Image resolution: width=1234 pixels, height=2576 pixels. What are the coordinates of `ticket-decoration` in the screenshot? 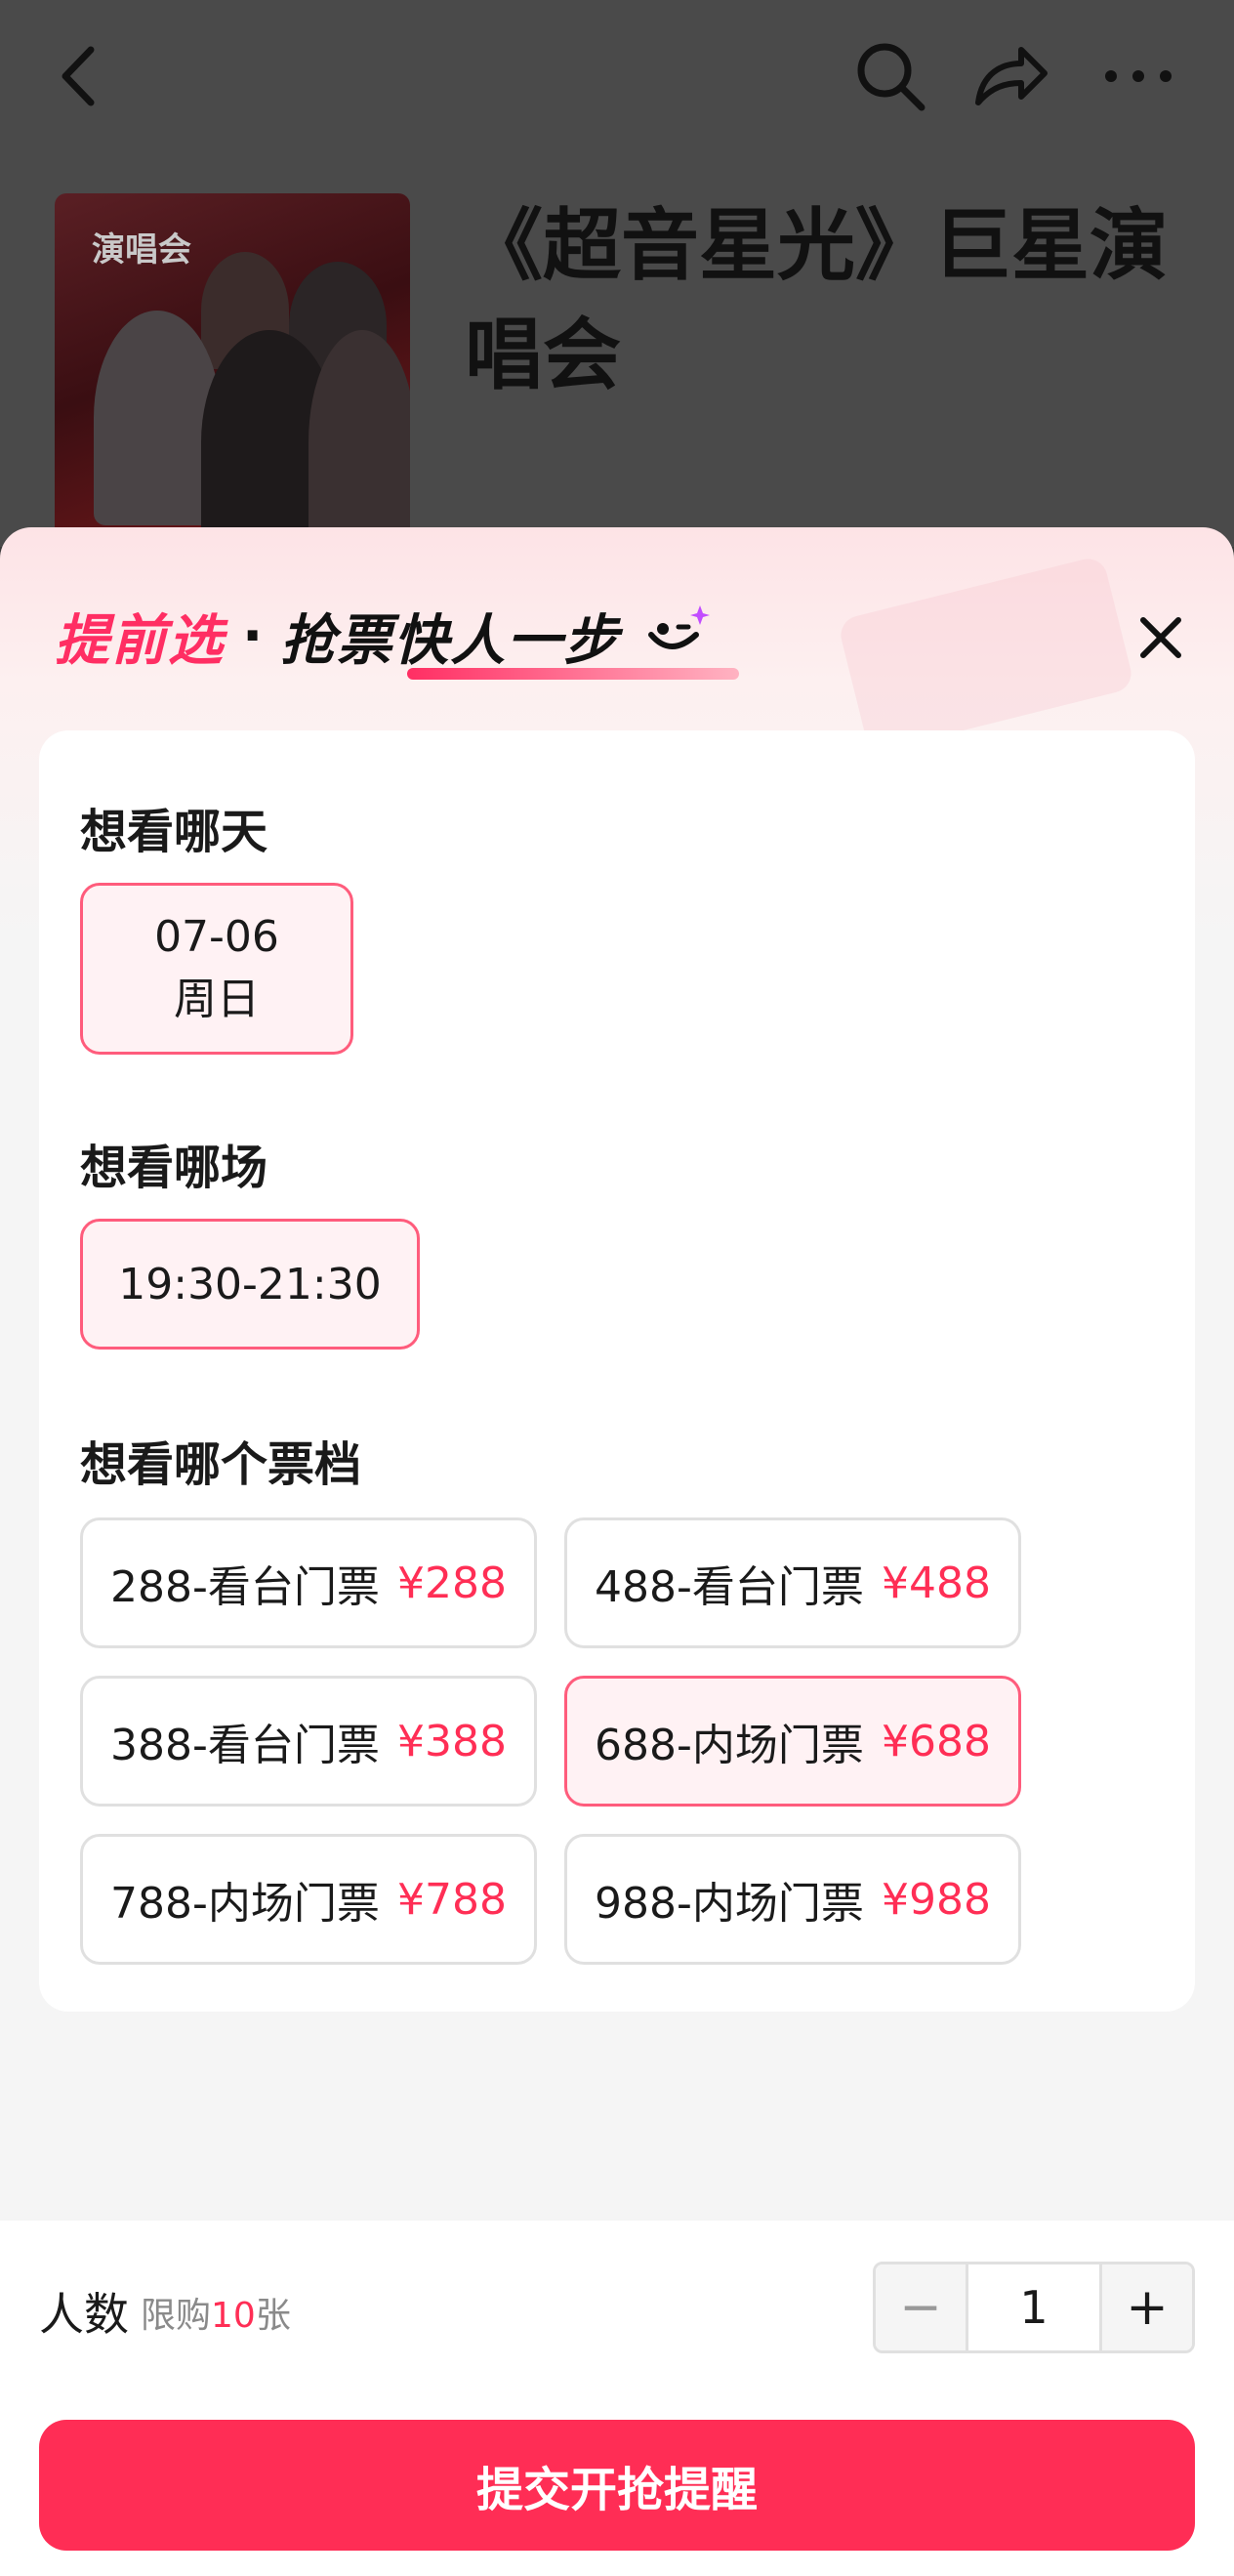 It's located at (986, 654).